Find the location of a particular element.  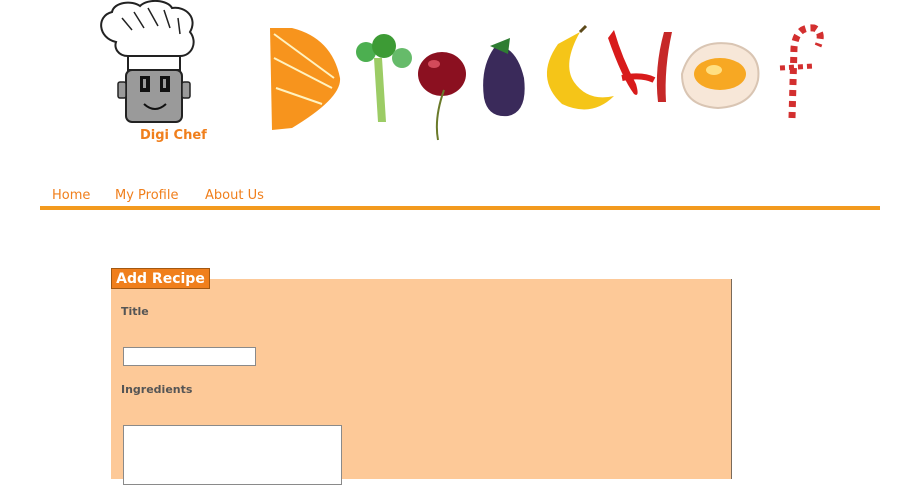

nav-about-us: About Us is located at coordinates (234, 195).